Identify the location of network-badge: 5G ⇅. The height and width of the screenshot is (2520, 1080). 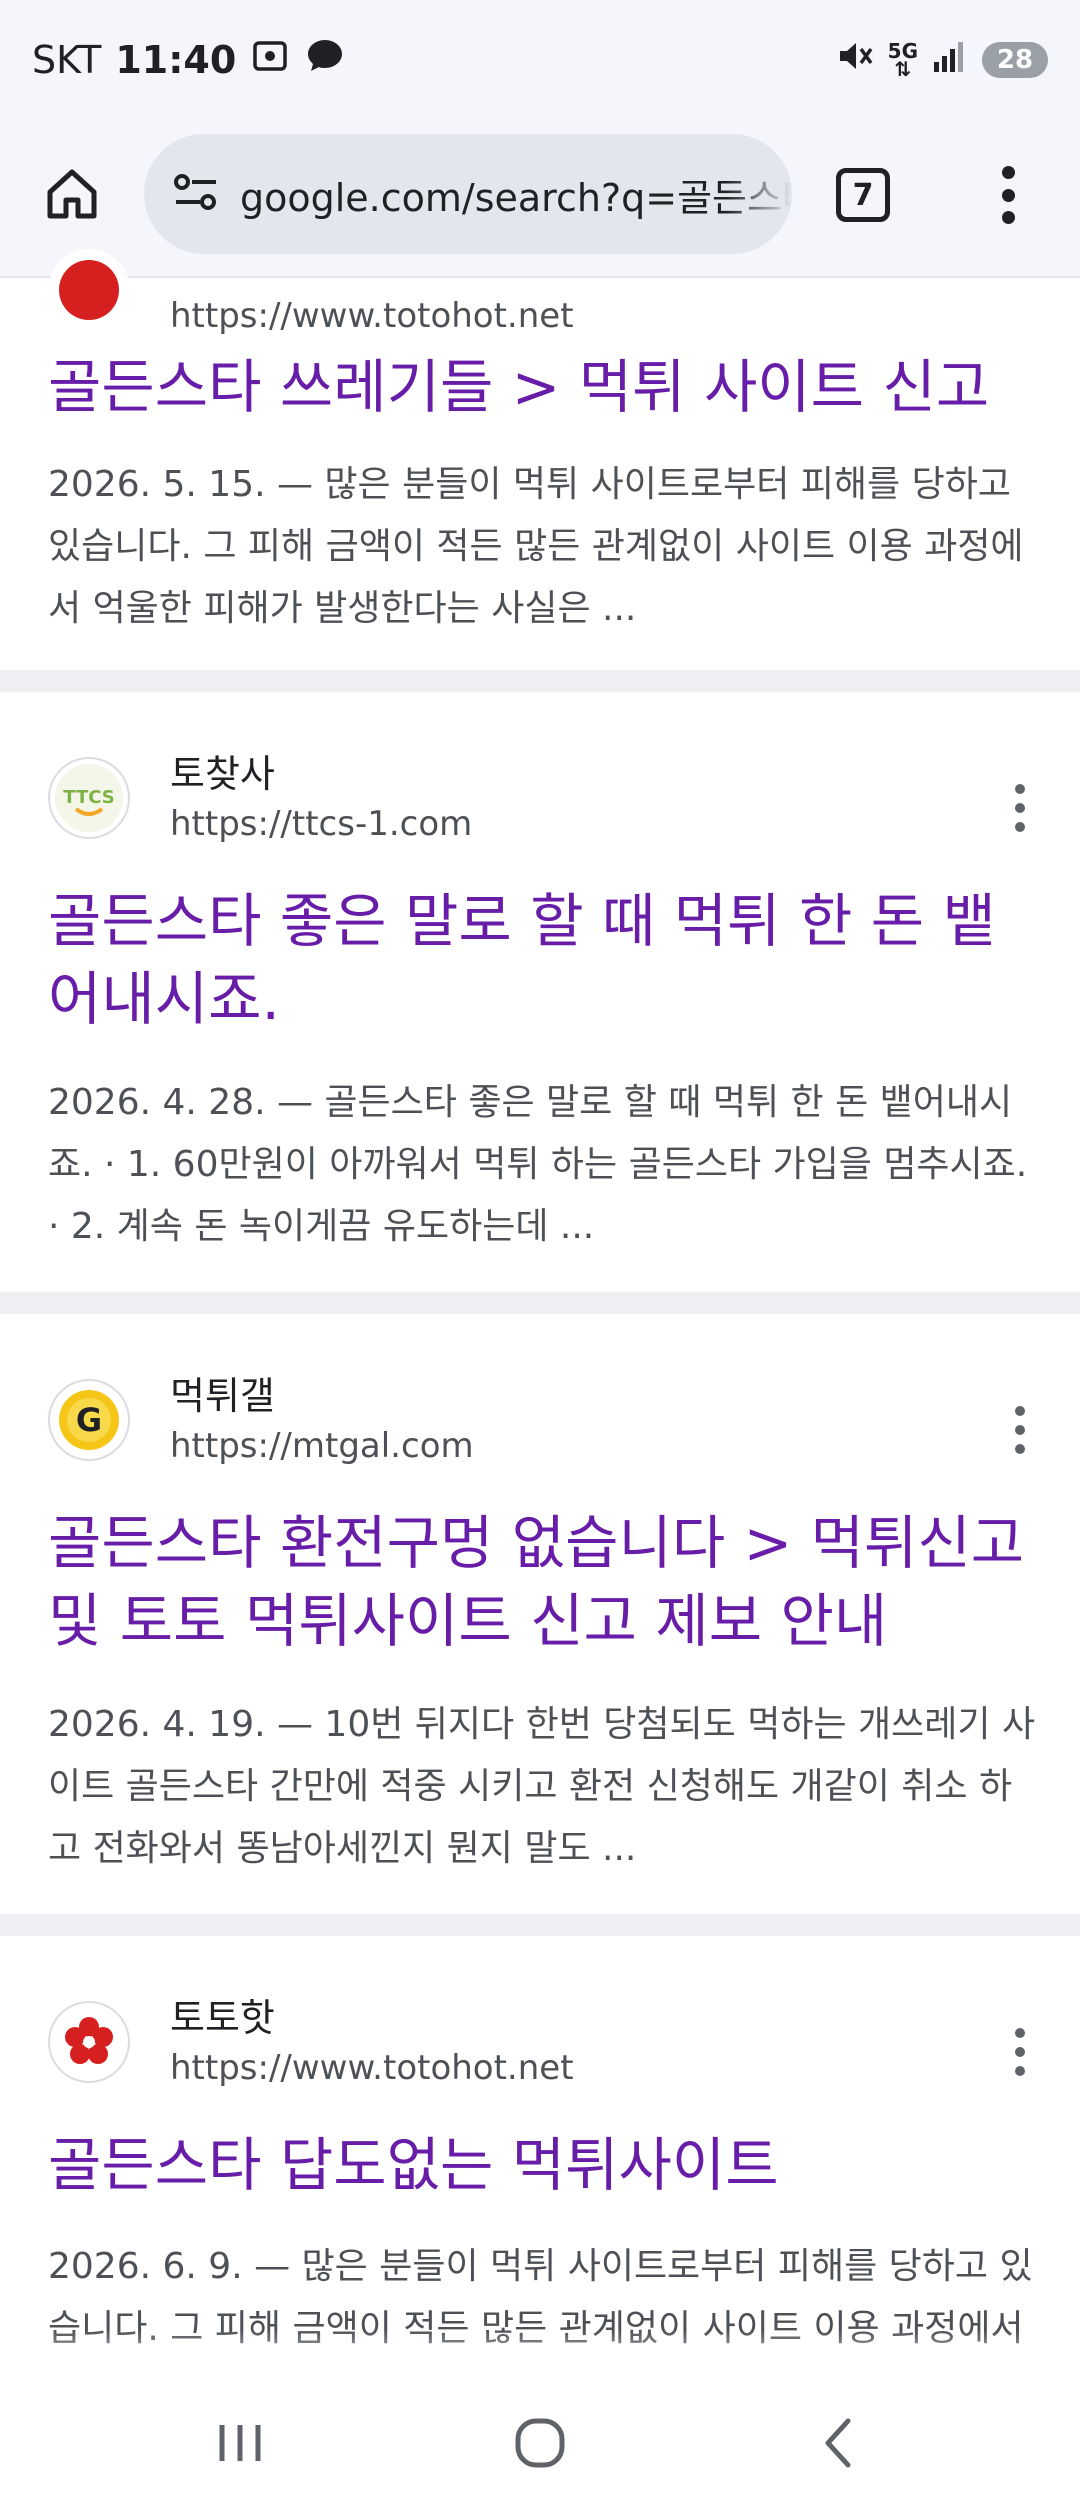
(902, 60).